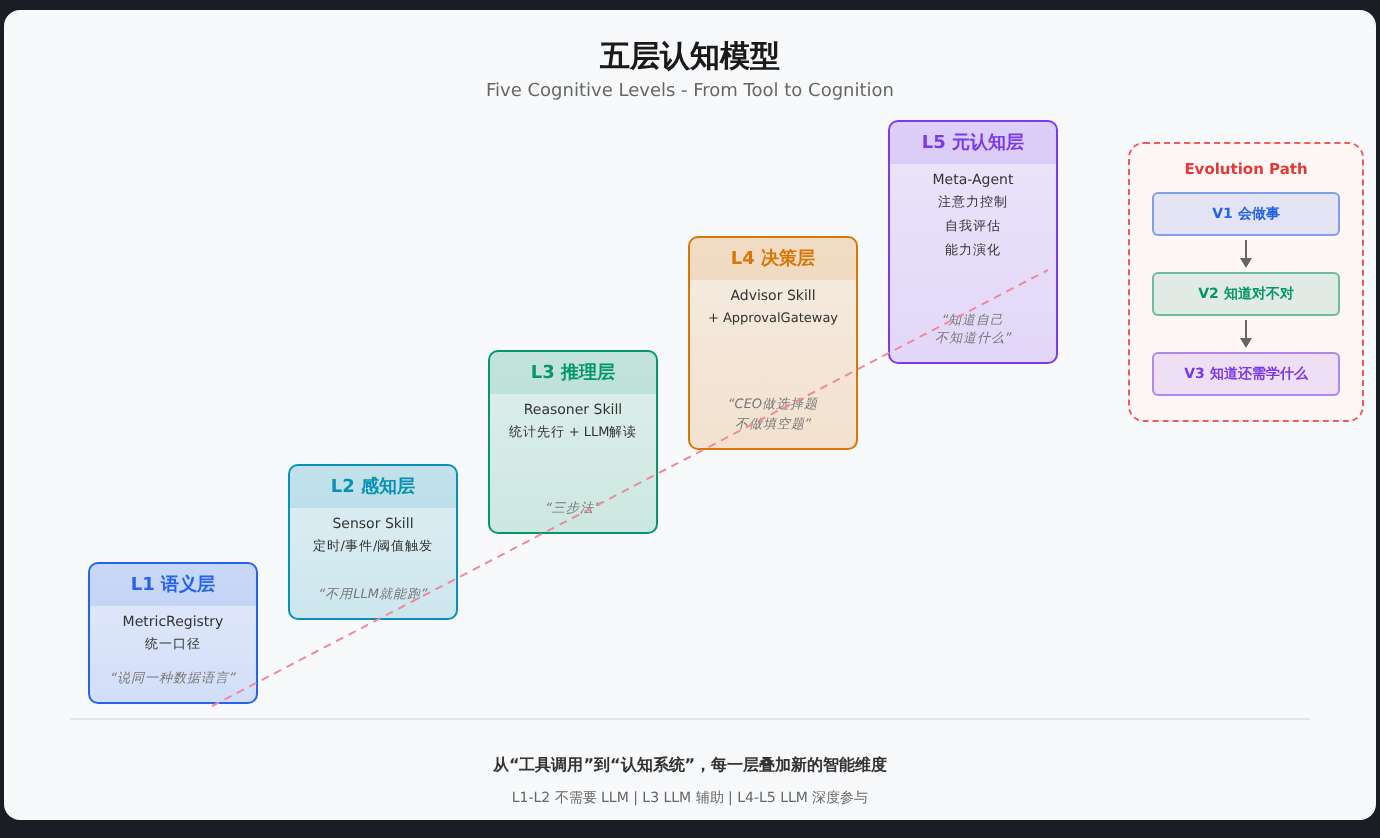 This screenshot has width=1380, height=838. I want to click on level-title: L3 推理层, so click(573, 373).